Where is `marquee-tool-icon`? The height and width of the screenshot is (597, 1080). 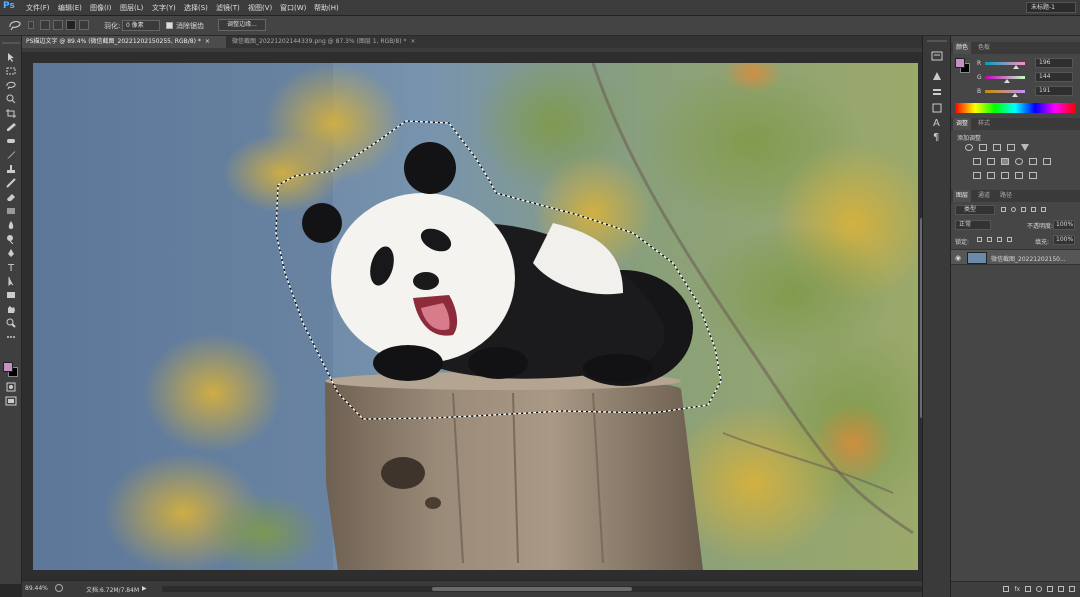 marquee-tool-icon is located at coordinates (11, 71).